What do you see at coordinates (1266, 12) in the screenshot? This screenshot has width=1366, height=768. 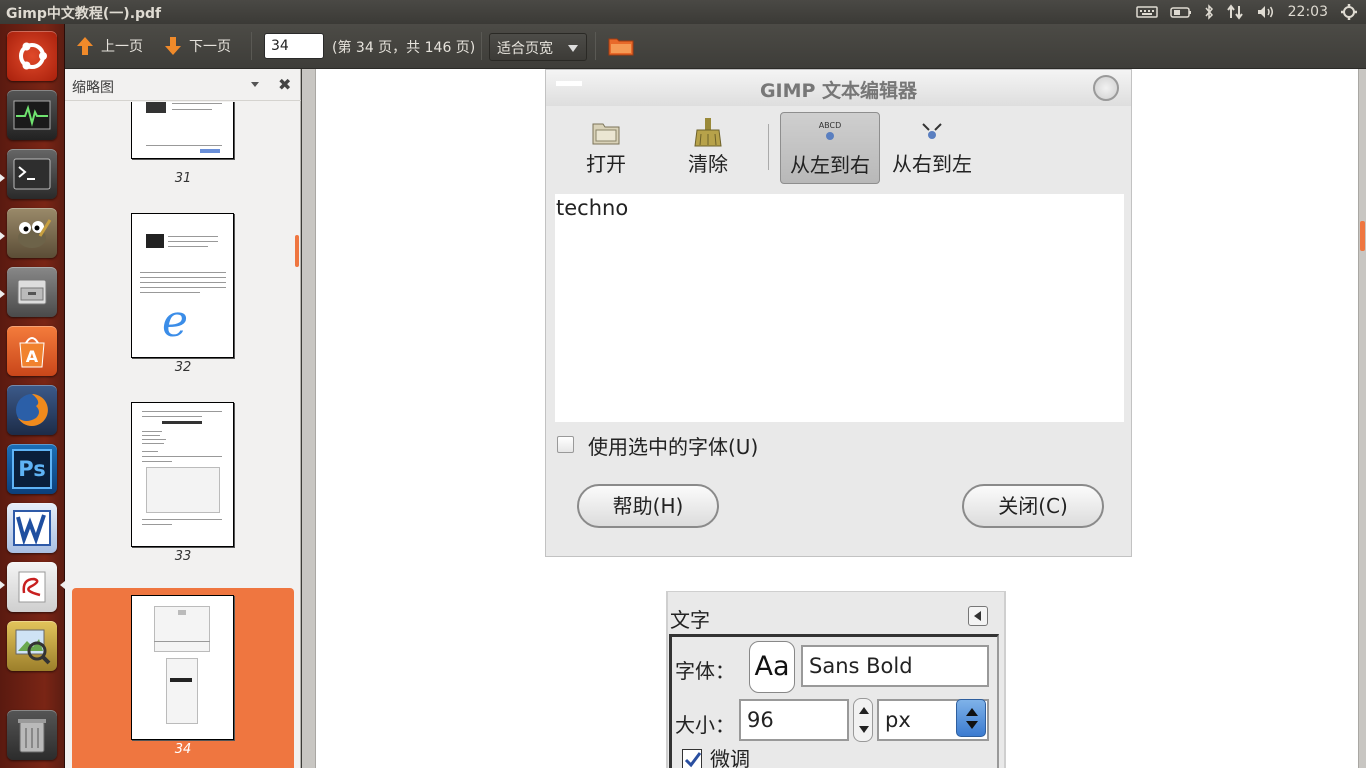 I see `volume-icon` at bounding box center [1266, 12].